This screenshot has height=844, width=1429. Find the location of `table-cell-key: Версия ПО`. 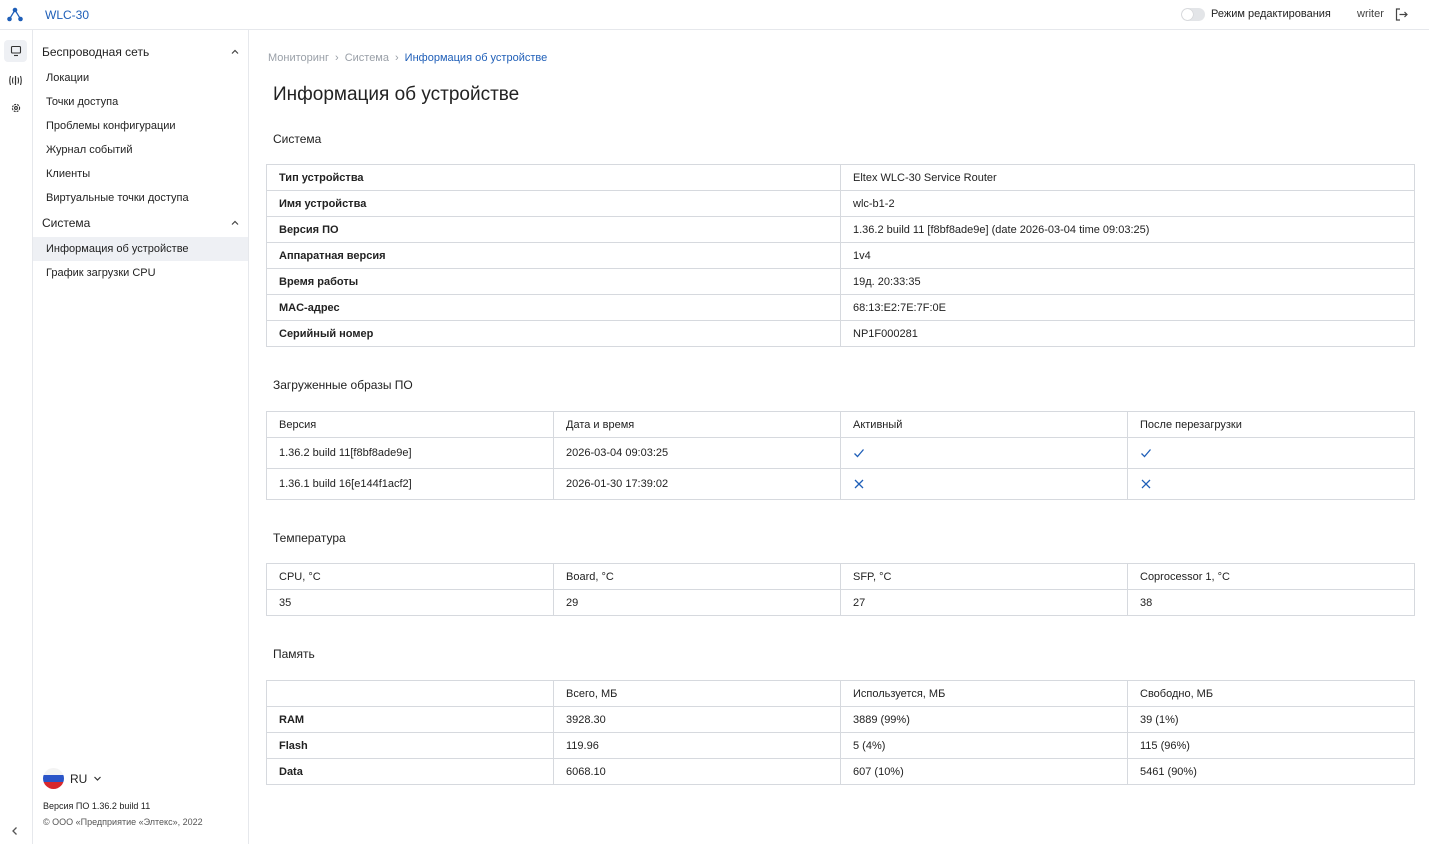

table-cell-key: Версия ПО is located at coordinates (553, 229).